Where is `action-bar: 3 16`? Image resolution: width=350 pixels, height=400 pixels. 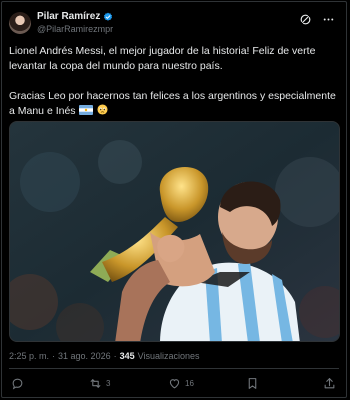 action-bar: 3 16 is located at coordinates (174, 385).